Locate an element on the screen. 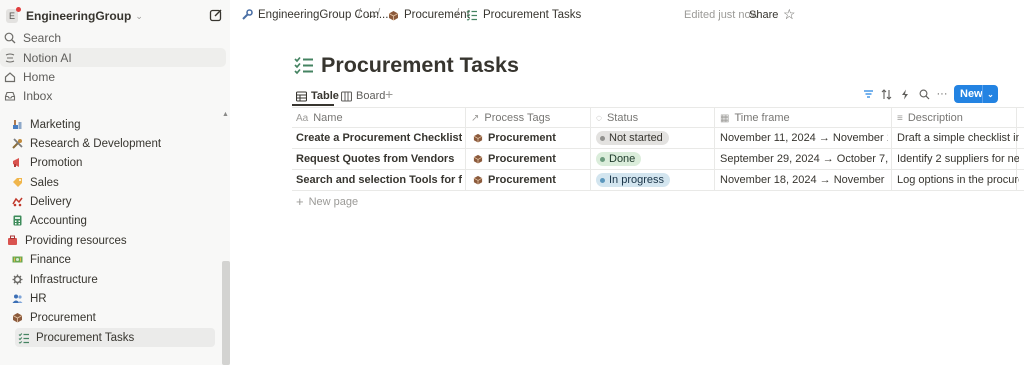  tab-table-label: Table is located at coordinates (325, 96).